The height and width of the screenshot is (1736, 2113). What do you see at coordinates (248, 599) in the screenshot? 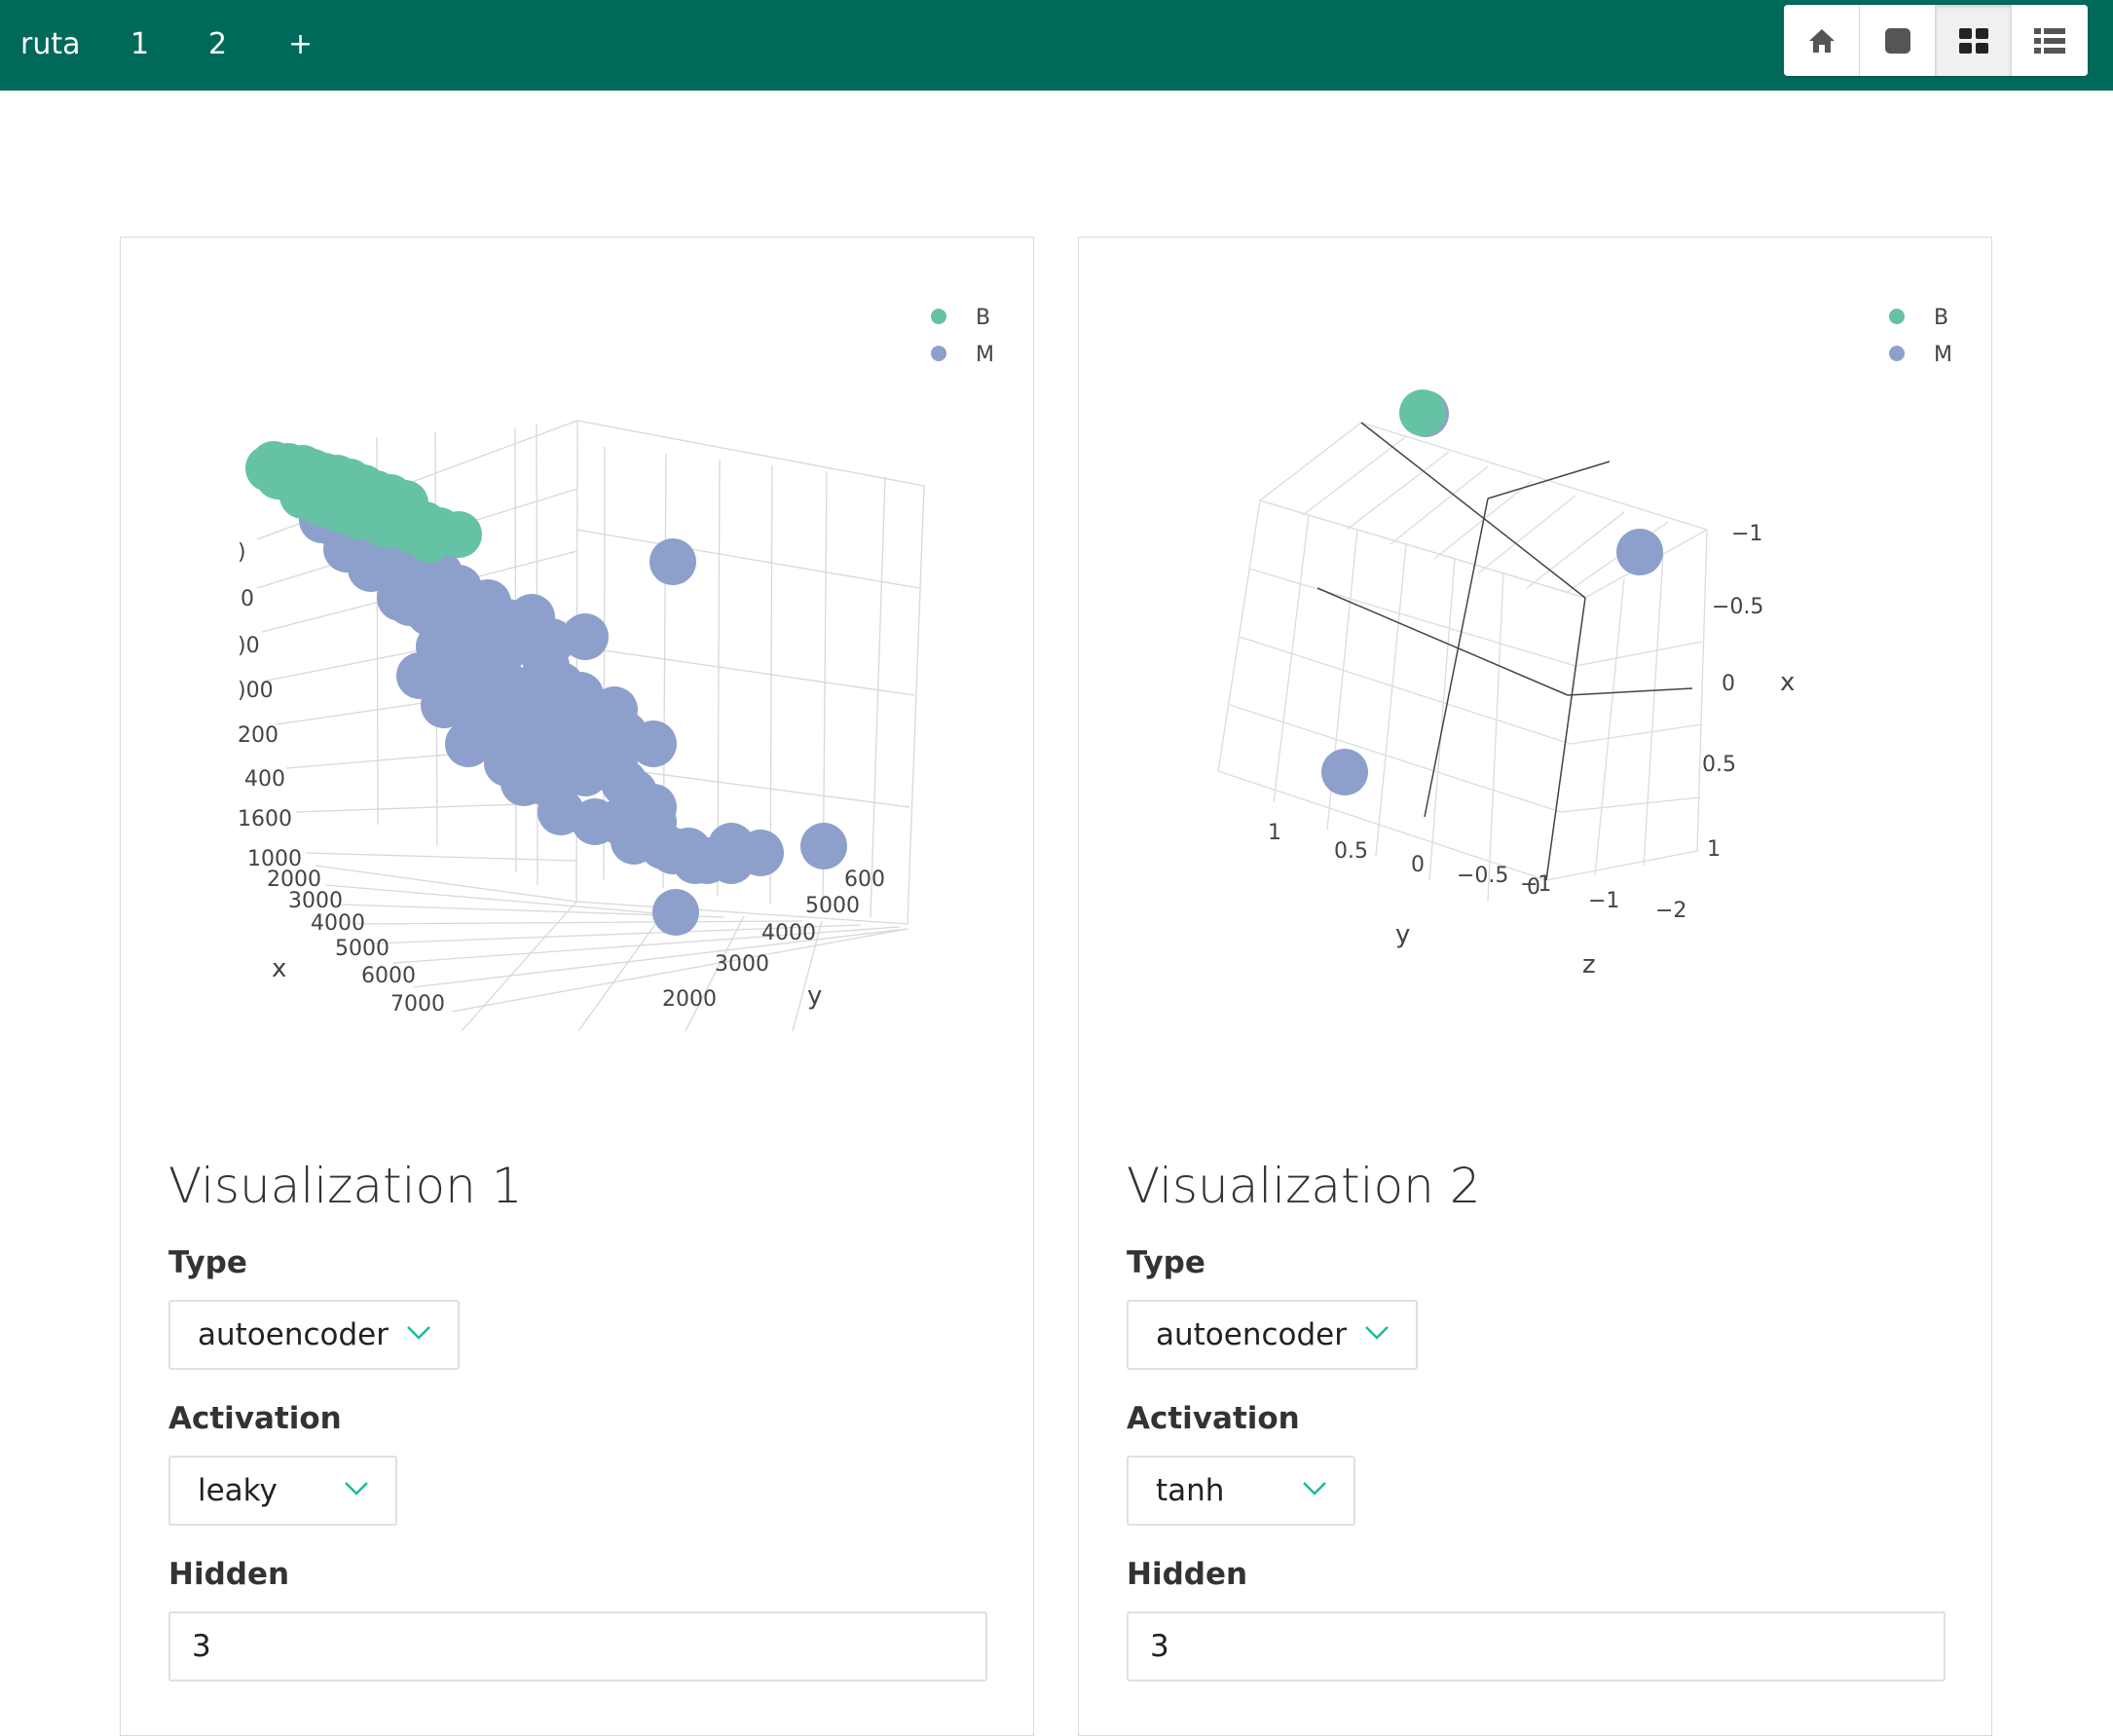
I see `plot1-z-tick: 0` at bounding box center [248, 599].